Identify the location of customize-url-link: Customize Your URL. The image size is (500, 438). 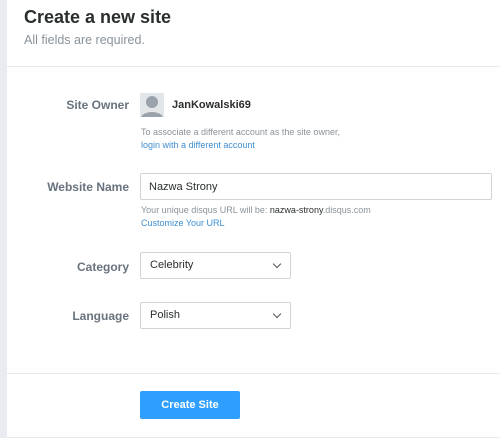
(183, 223).